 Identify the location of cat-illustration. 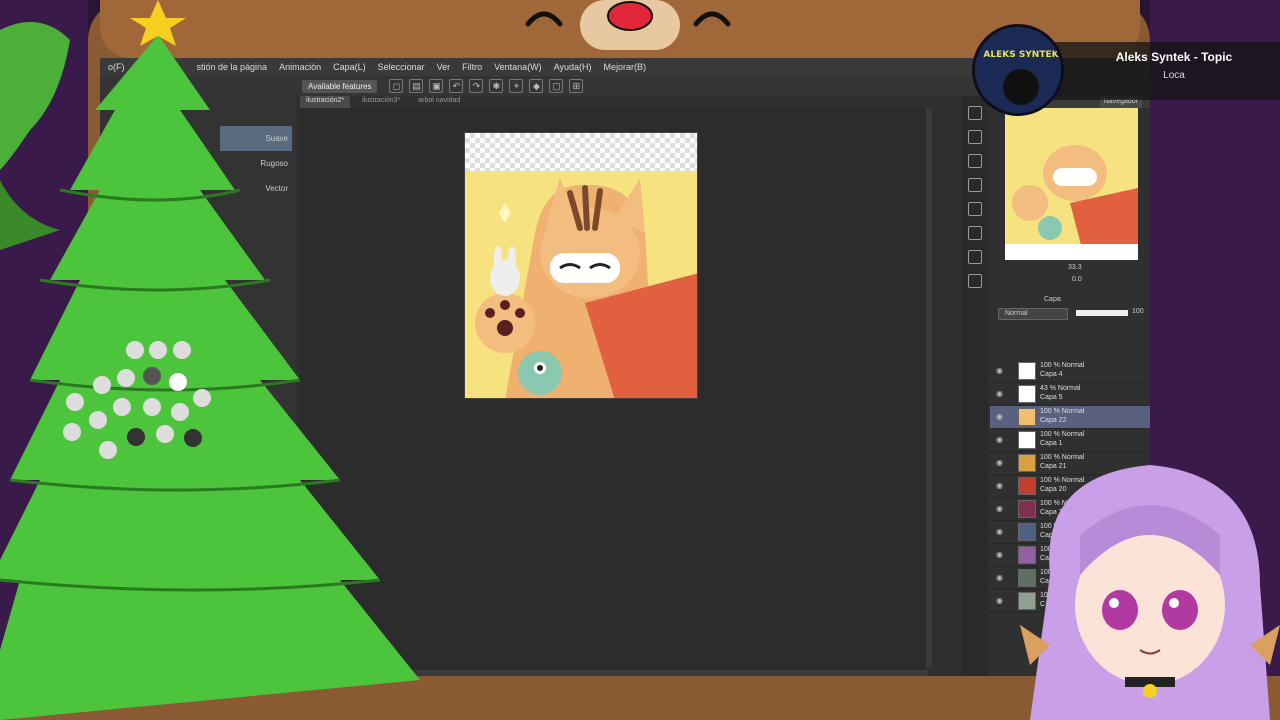
(581, 284).